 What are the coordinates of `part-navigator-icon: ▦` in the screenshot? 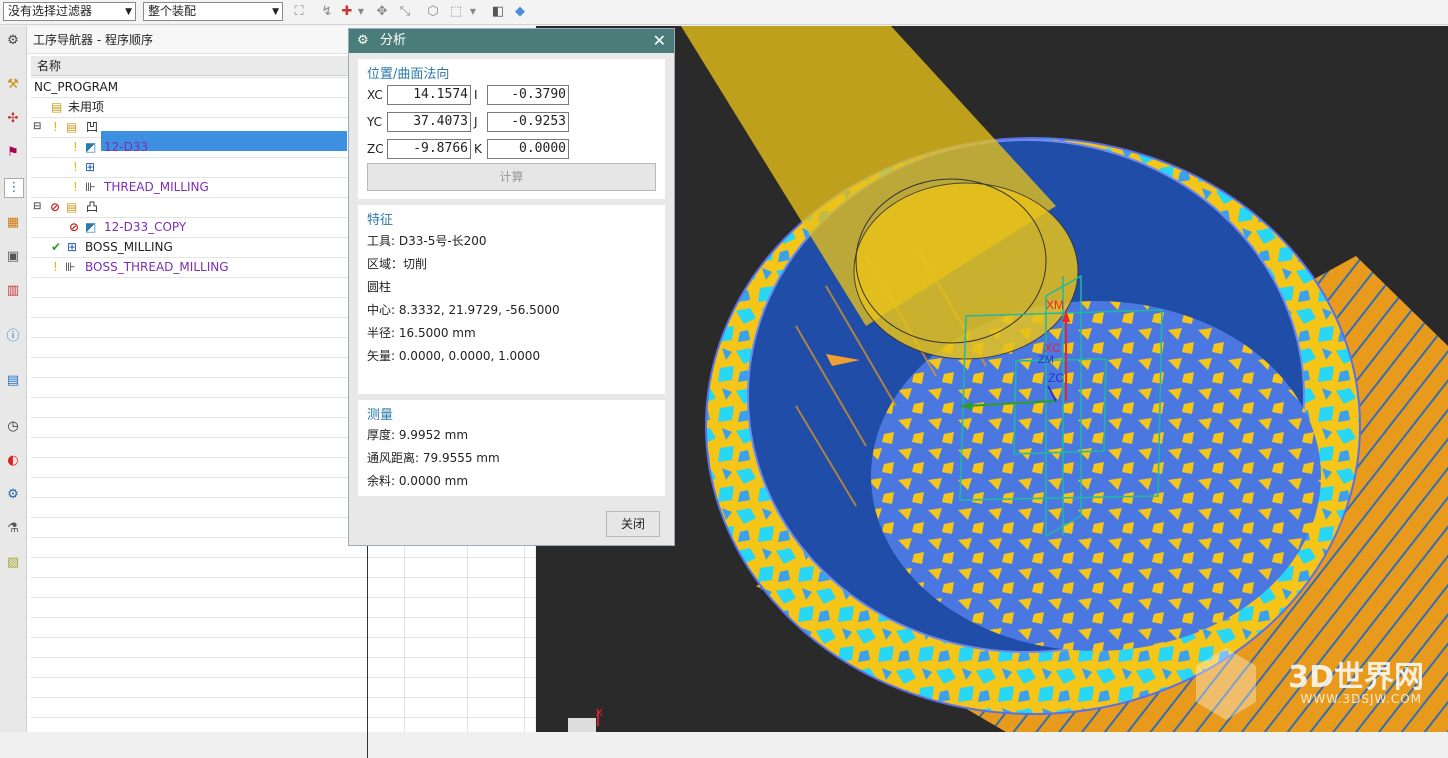 It's located at (13, 223).